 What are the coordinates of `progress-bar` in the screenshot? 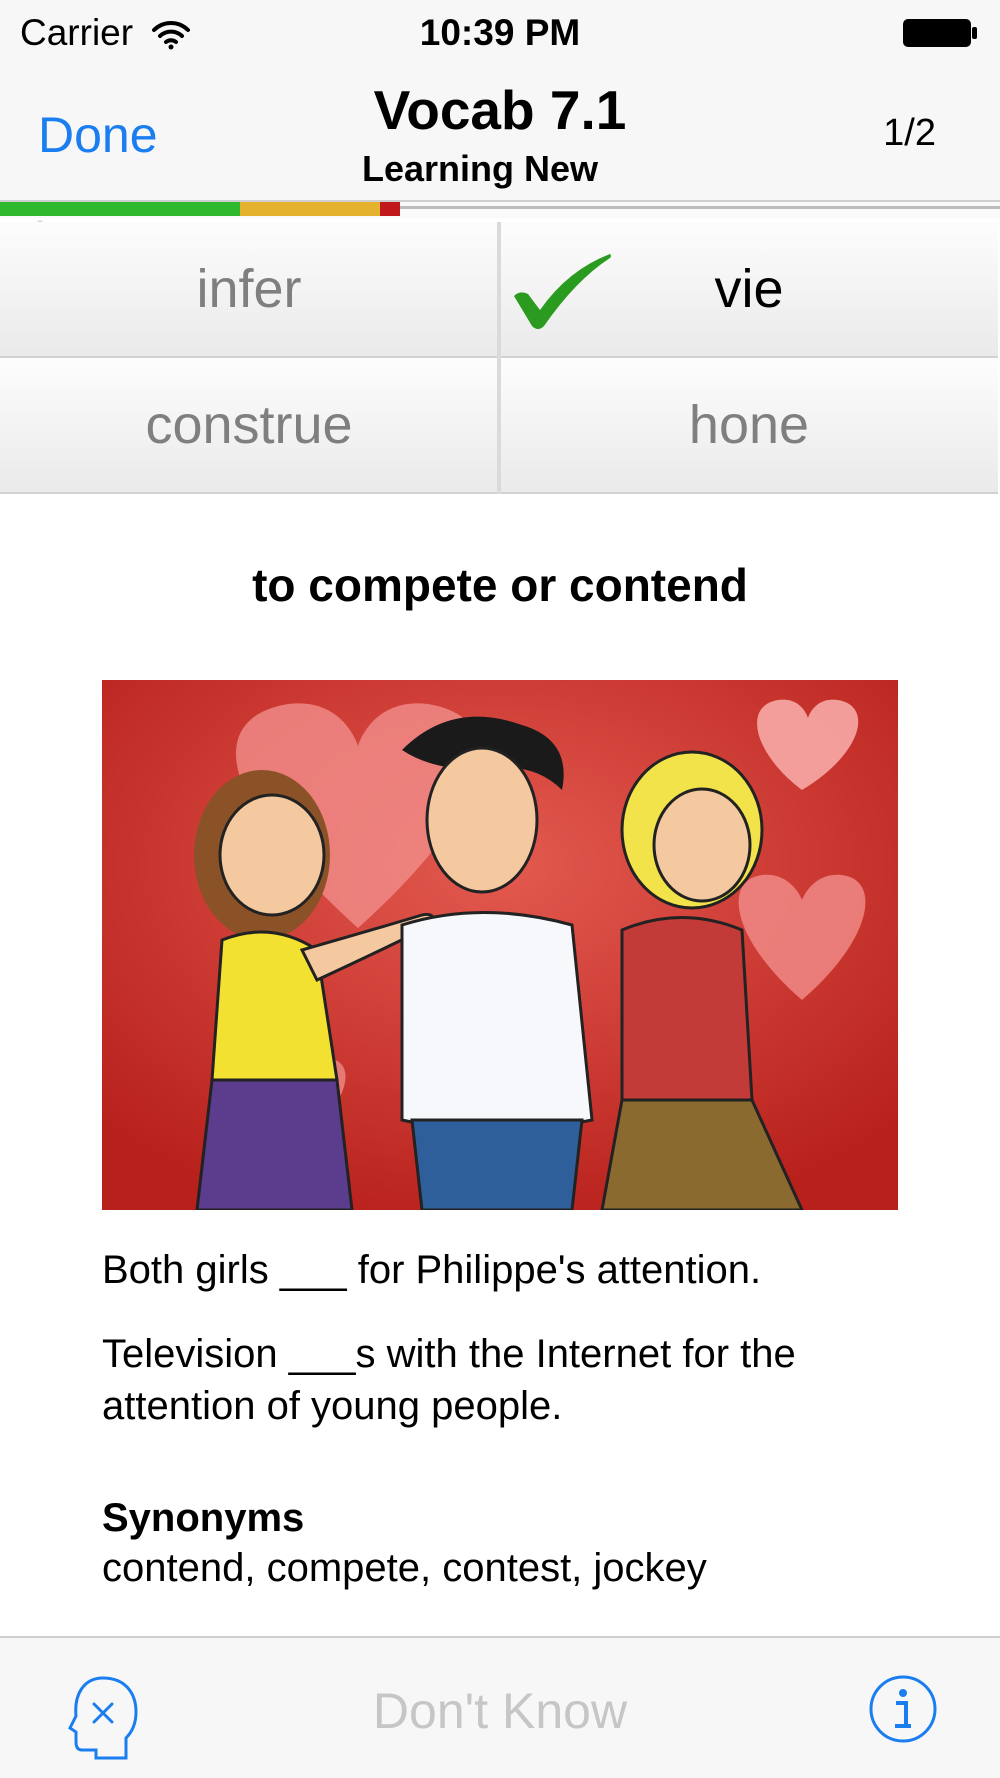 It's located at (500, 216).